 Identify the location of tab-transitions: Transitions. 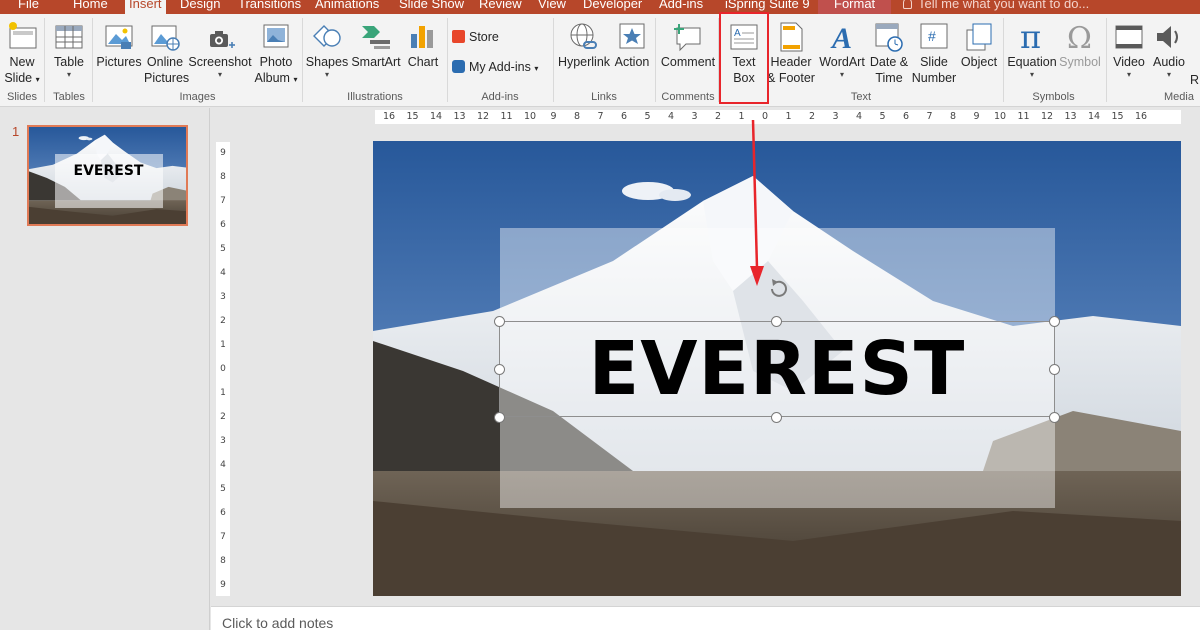
(269, 7).